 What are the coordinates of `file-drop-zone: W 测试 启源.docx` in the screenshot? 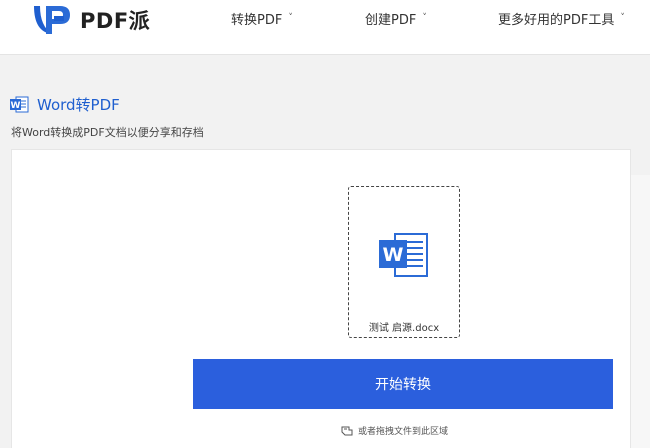 It's located at (404, 262).